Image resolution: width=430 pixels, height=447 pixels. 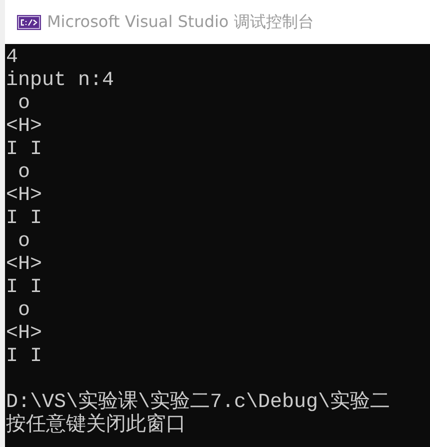 I want to click on console-line: 4, so click(x=12, y=57).